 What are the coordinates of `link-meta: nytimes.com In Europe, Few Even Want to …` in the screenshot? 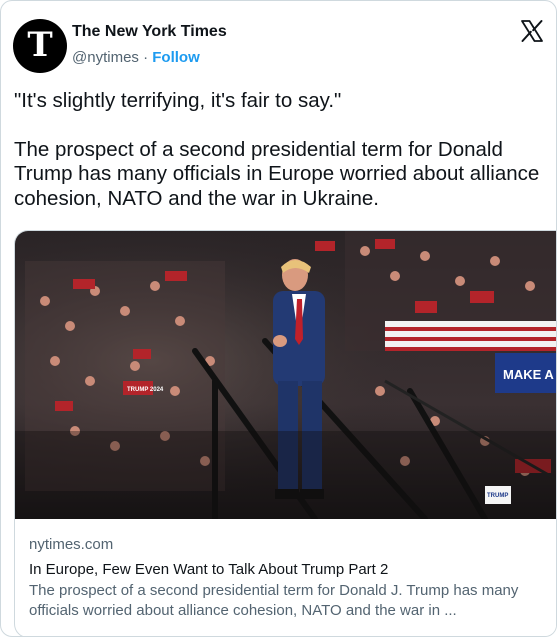 It's located at (289, 578).